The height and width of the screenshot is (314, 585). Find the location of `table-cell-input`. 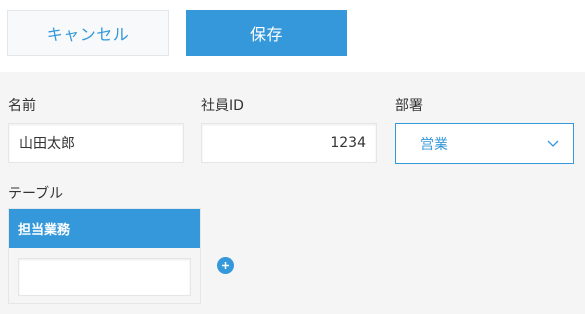

table-cell-input is located at coordinates (104, 277).